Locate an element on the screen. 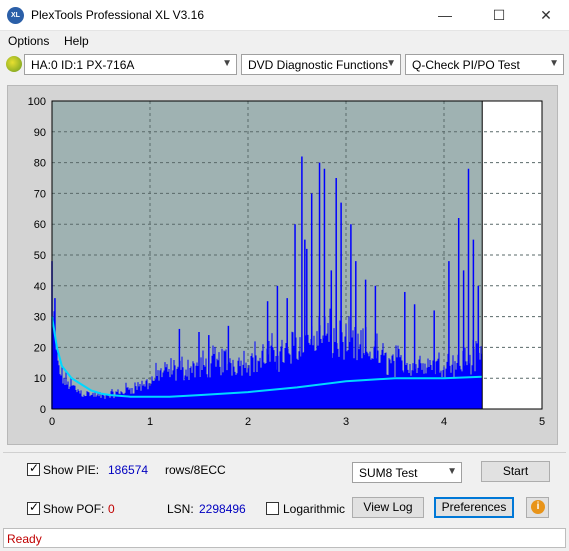  drive-select-value: HA:0 ID:1 PX-716A is located at coordinates (83, 65).